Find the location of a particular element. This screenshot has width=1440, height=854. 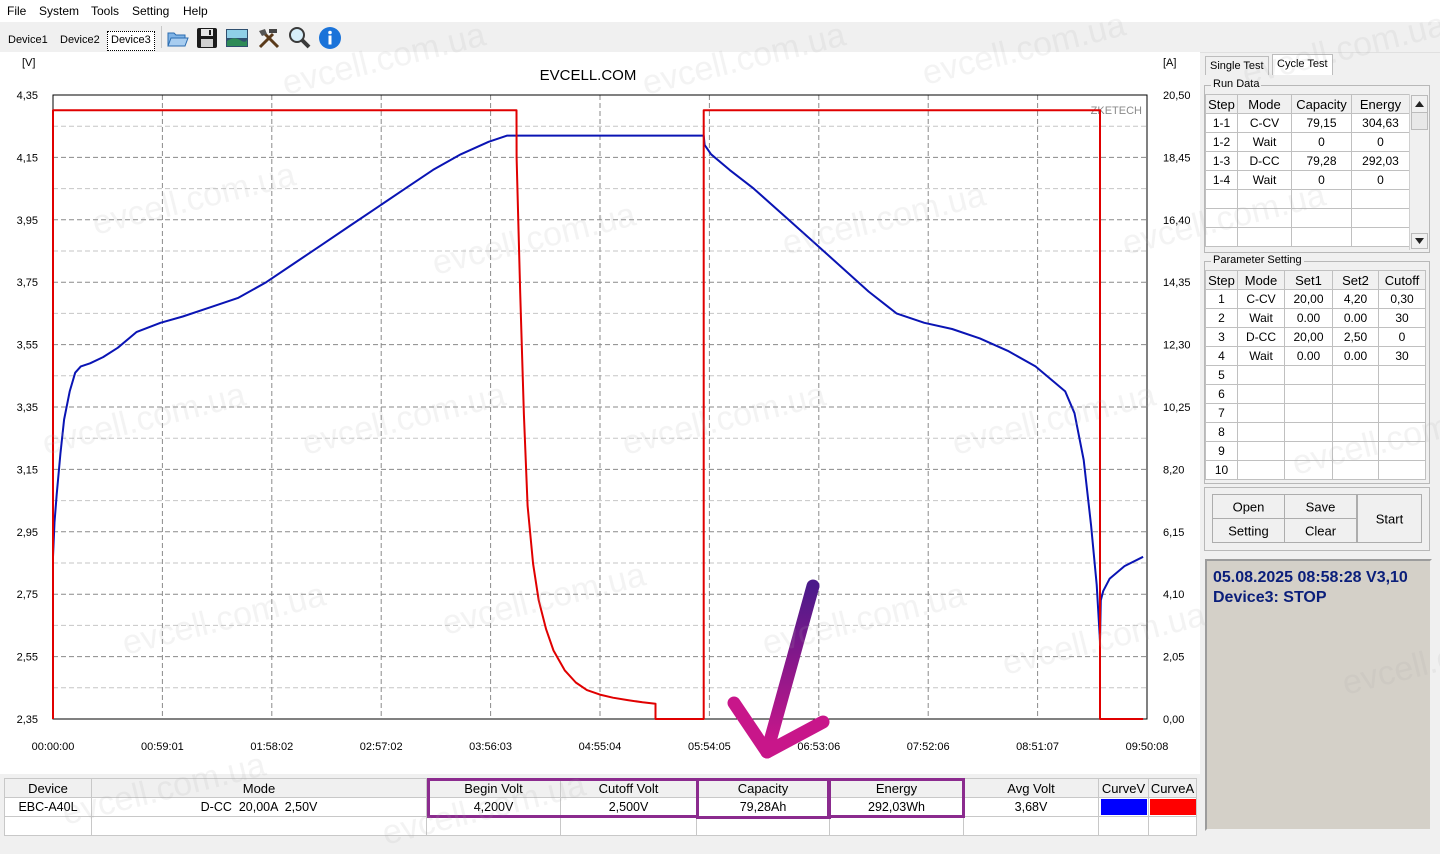

param-cell: 7 is located at coordinates (1221, 413).